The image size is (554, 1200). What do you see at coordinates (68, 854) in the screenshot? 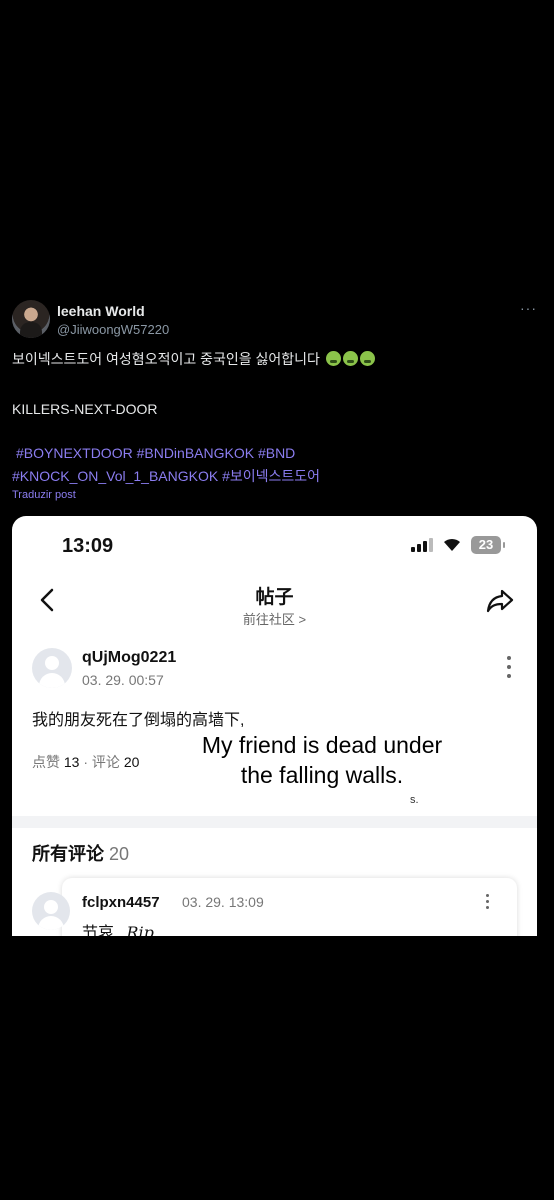
I see `all-comments-label: 所有评论` at bounding box center [68, 854].